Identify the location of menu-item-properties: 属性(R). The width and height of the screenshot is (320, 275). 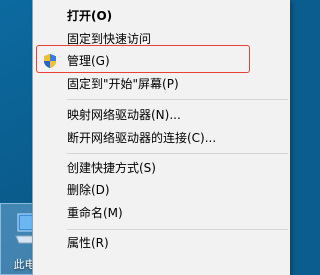
(161, 243).